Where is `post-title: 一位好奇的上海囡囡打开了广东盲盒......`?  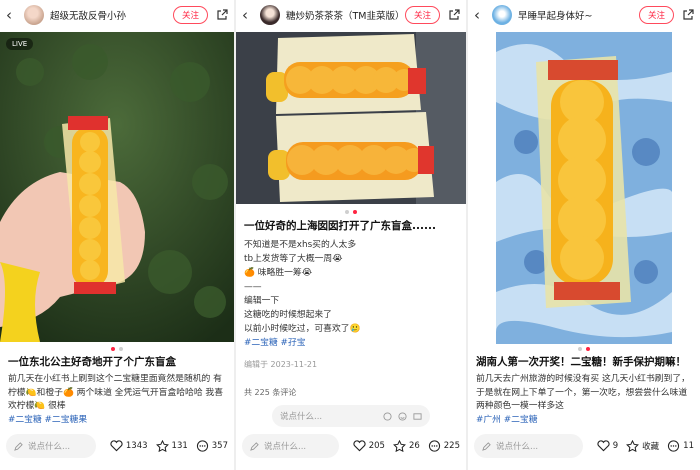
post-title: 一位好奇的上海囡囡打开了广东盲盒...... is located at coordinates (340, 226).